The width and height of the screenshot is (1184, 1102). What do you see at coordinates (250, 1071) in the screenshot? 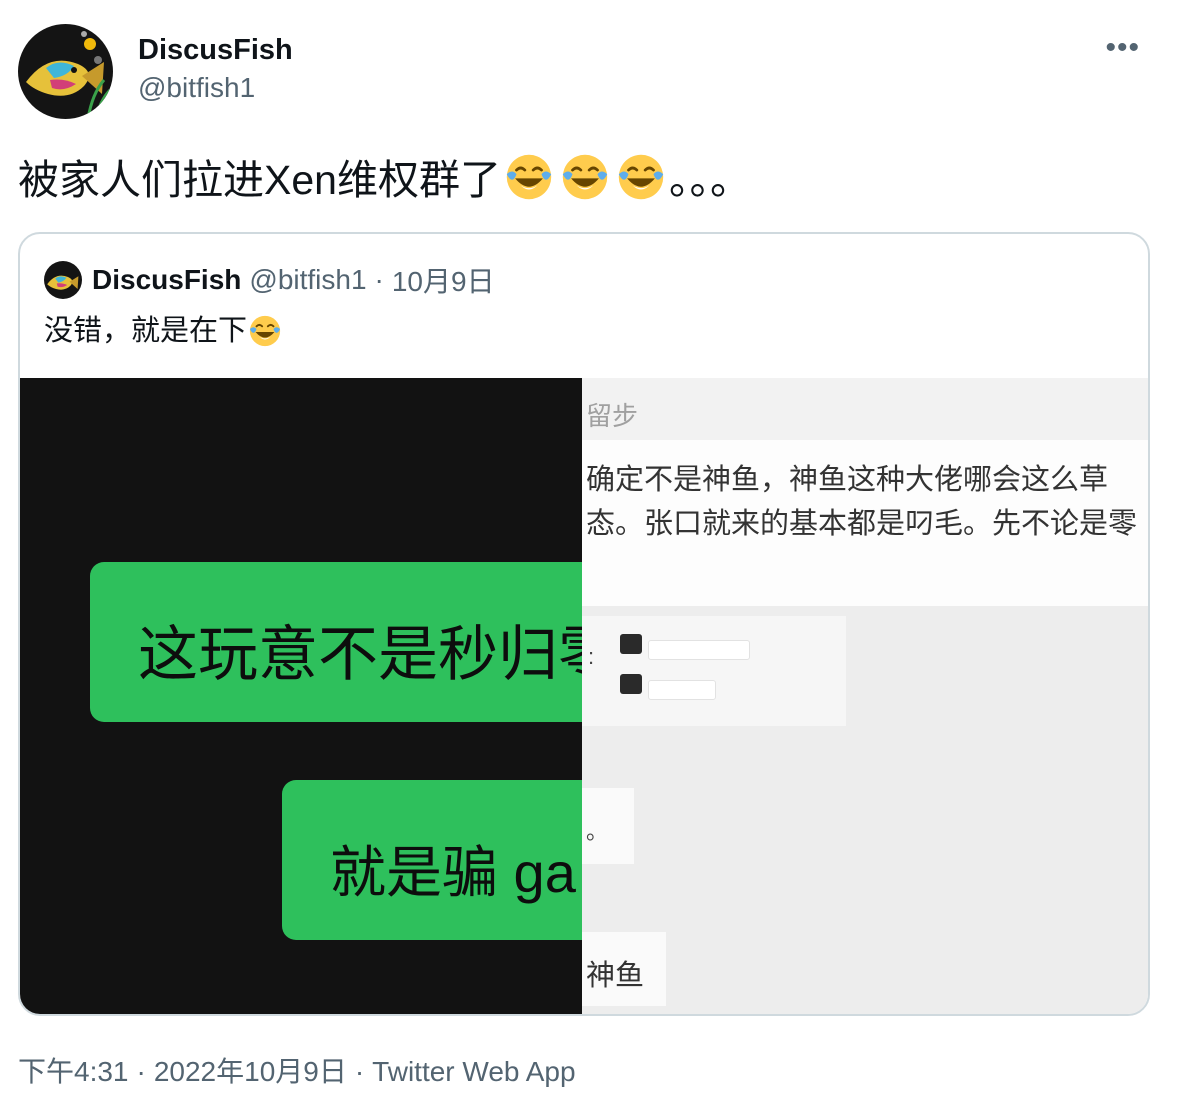
I see `tweet-date: 2022年10月9日` at bounding box center [250, 1071].